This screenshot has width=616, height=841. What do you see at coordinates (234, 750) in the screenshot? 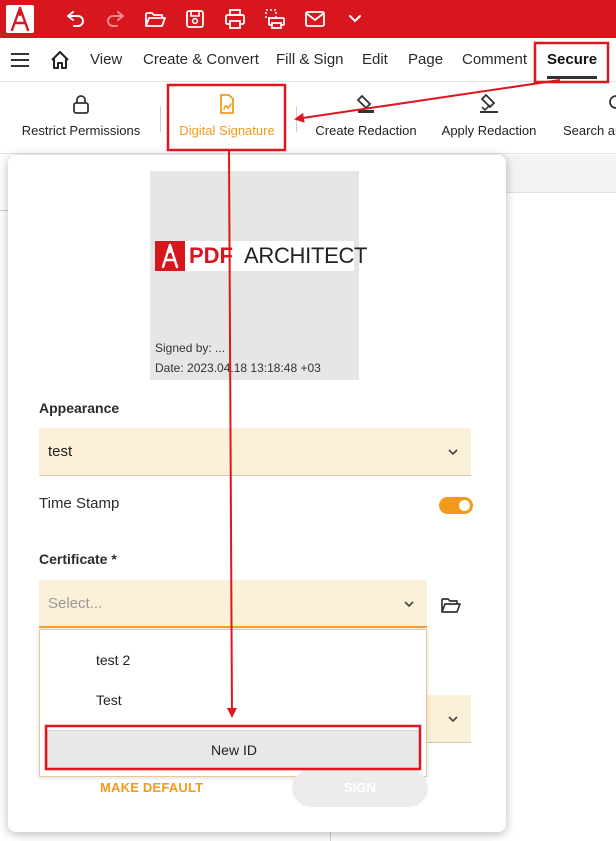
I see `new-id-button: New ID` at bounding box center [234, 750].